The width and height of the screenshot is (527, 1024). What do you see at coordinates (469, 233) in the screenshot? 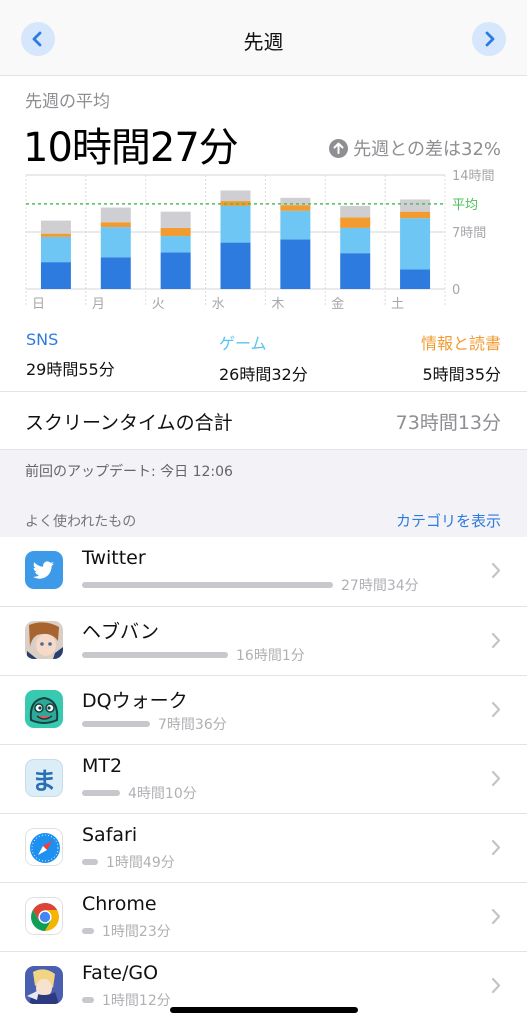
I see `y-tick-label: 7時間` at bounding box center [469, 233].